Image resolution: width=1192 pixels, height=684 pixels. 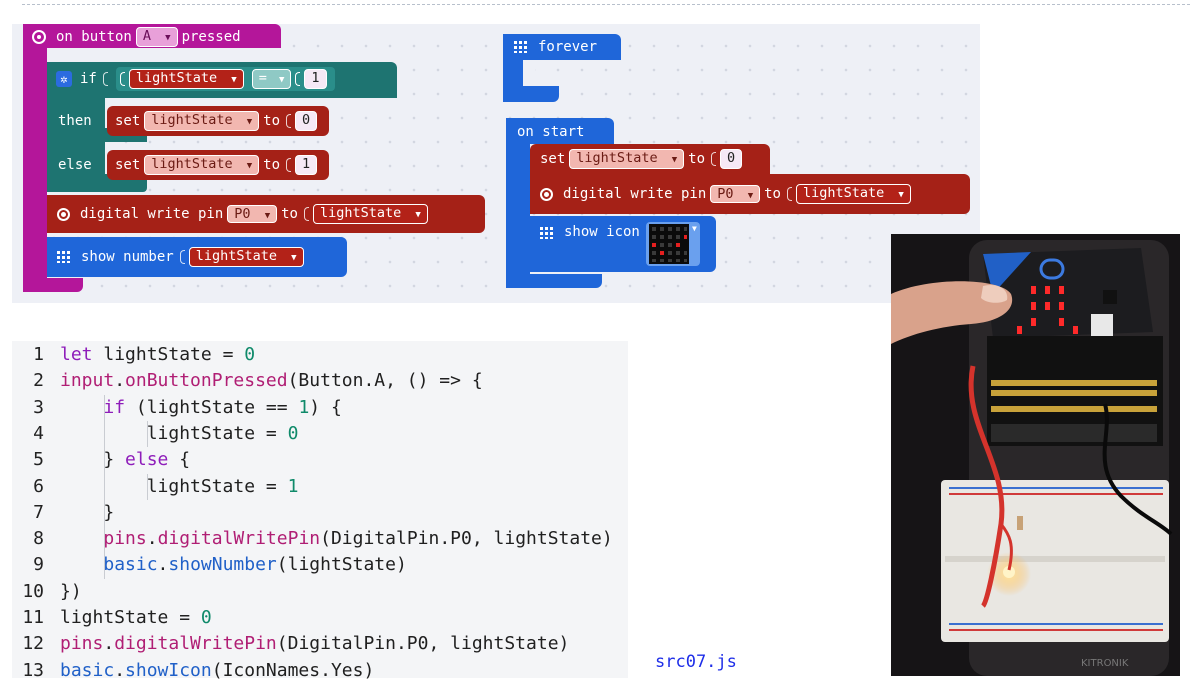 I want to click on compare-var-dropdown: lightState ▼, so click(x=186, y=79).